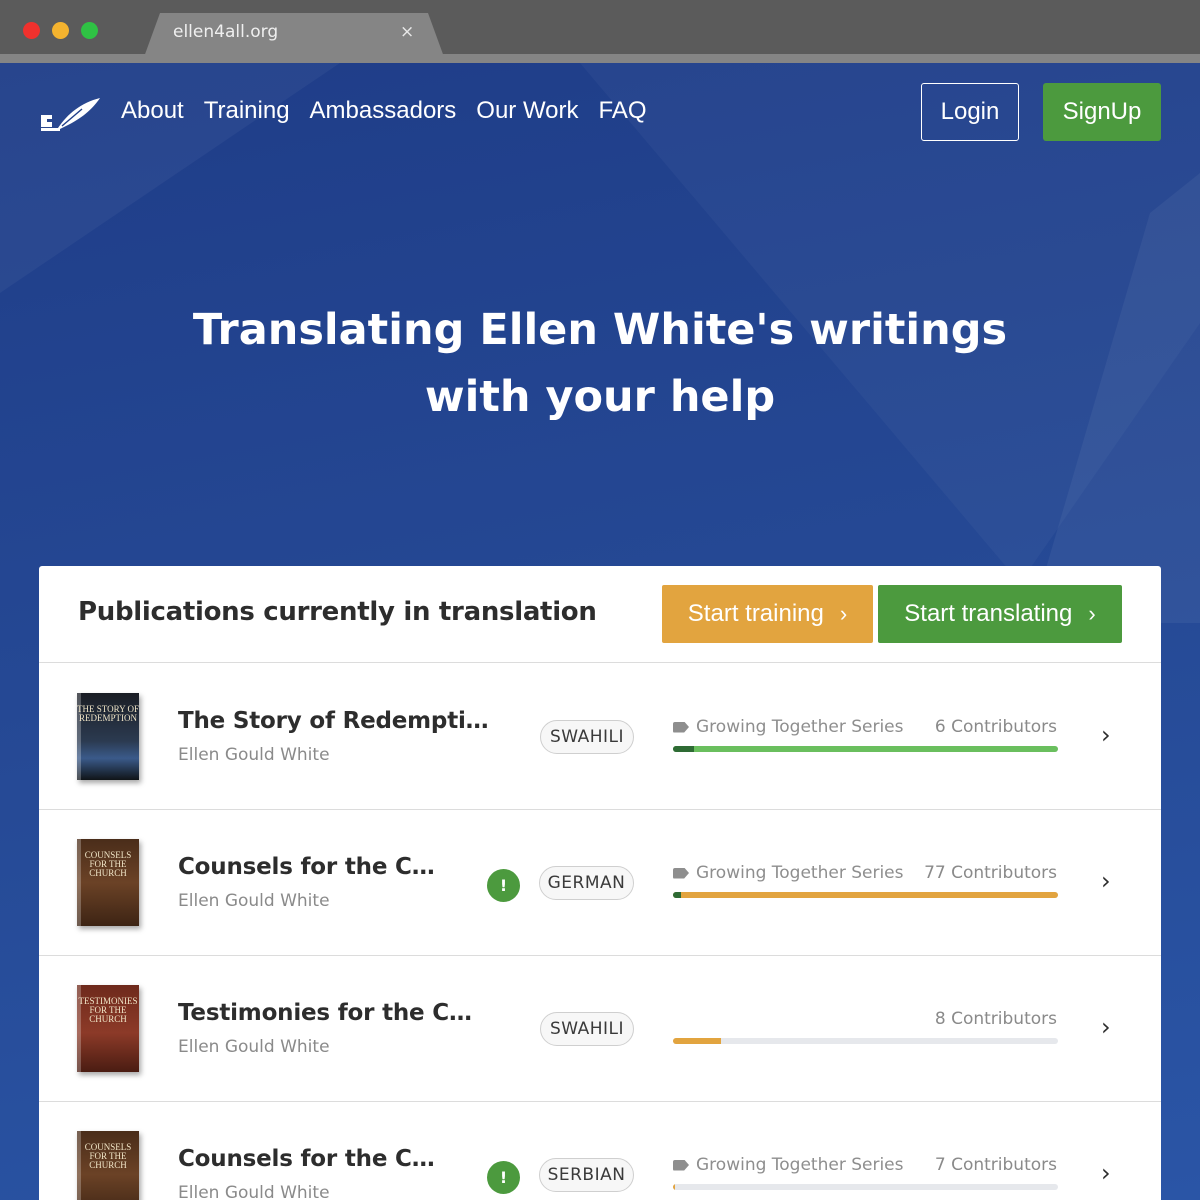 The width and height of the screenshot is (1200, 1200). I want to click on book-cover-text: The Story of Redemption, so click(108, 713).